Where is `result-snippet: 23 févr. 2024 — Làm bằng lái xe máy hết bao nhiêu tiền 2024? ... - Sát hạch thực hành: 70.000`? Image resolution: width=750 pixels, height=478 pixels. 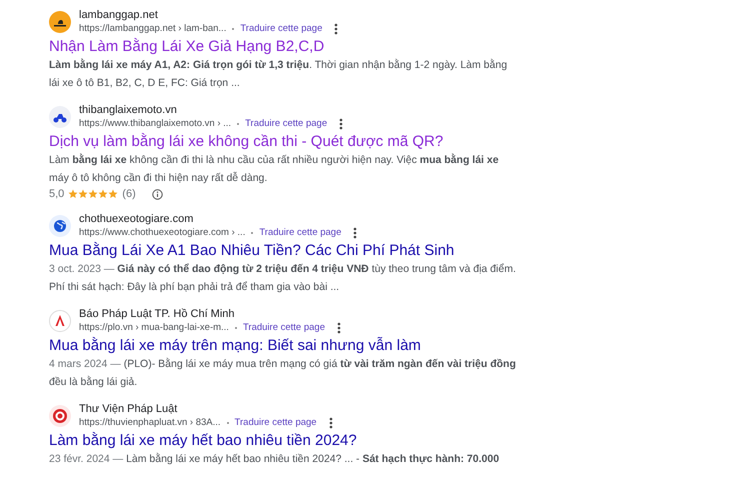
result-snippet: 23 févr. 2024 — Làm bằng lái xe máy hết bao nhiêu tiền 2024? ... - Sát hạch thực hành: 70.000 is located at coordinates (274, 459).